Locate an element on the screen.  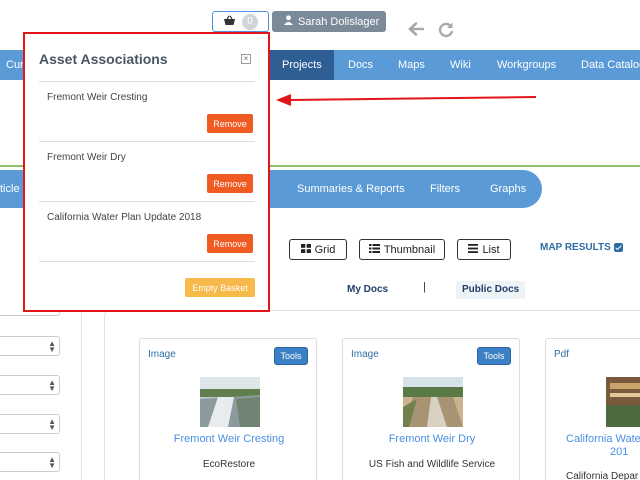
sub-nav-graphs: Graphs is located at coordinates (508, 189).